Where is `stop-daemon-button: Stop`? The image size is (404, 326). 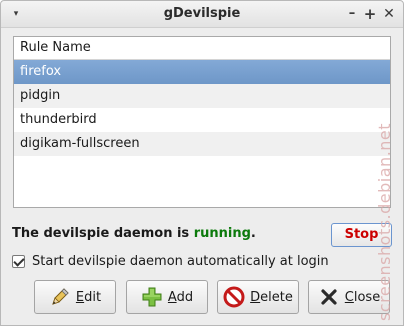
stop-daemon-button: Stop is located at coordinates (361, 235).